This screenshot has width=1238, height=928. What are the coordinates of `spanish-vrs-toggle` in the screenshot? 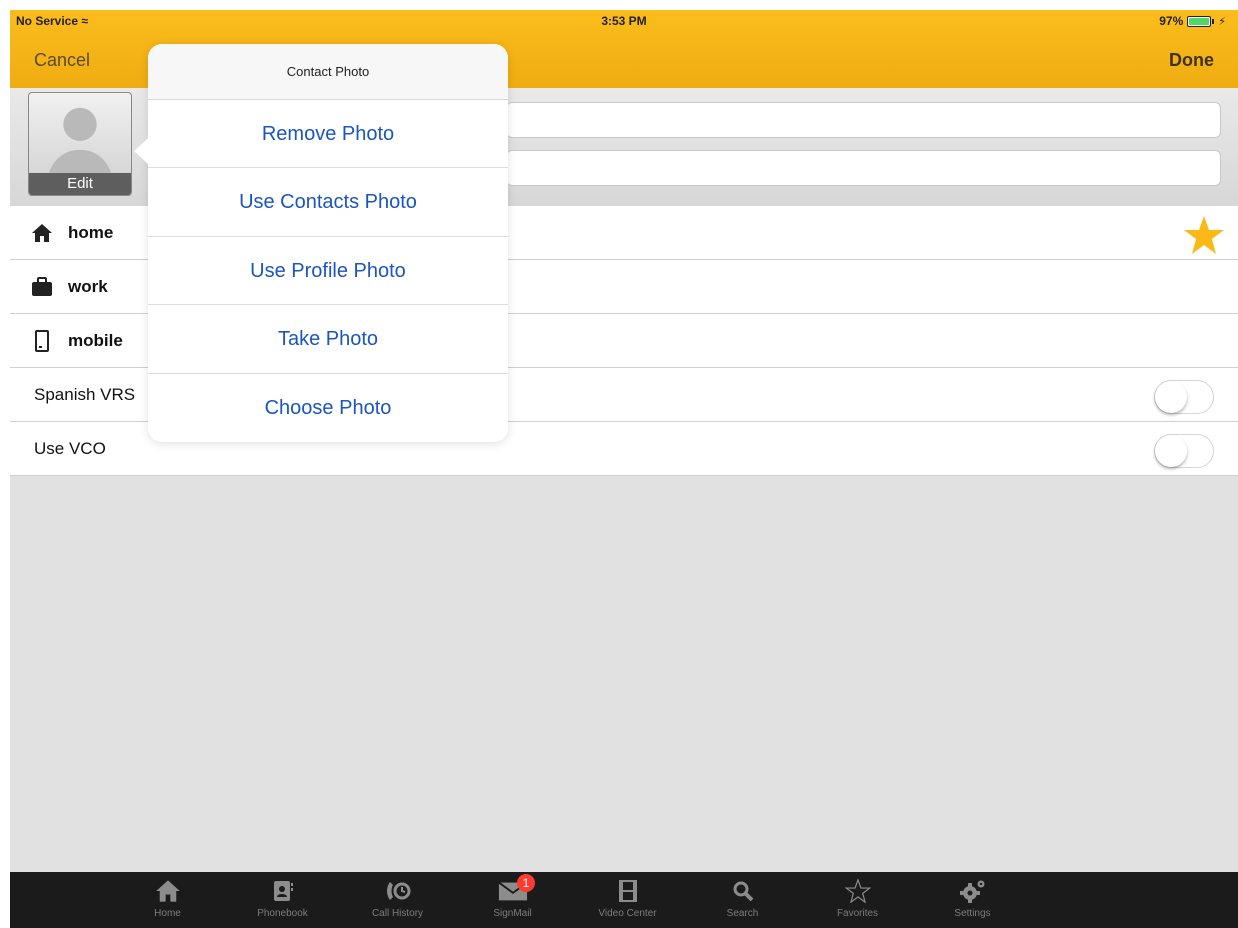 It's located at (1184, 397).